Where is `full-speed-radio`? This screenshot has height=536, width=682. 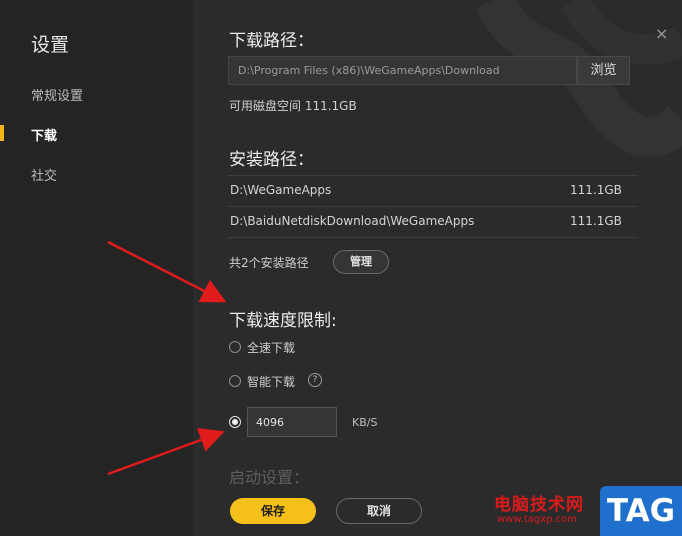 full-speed-radio is located at coordinates (235, 347).